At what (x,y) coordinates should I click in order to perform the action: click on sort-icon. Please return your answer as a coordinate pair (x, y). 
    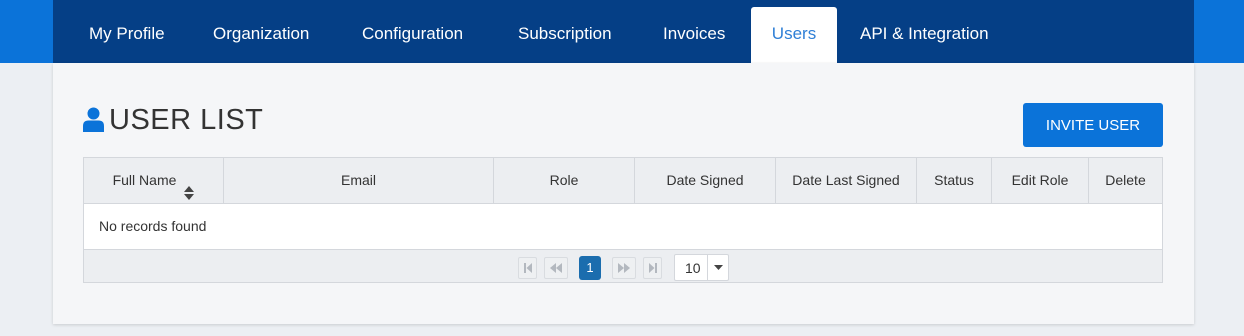
    Looking at the image, I should click on (189, 186).